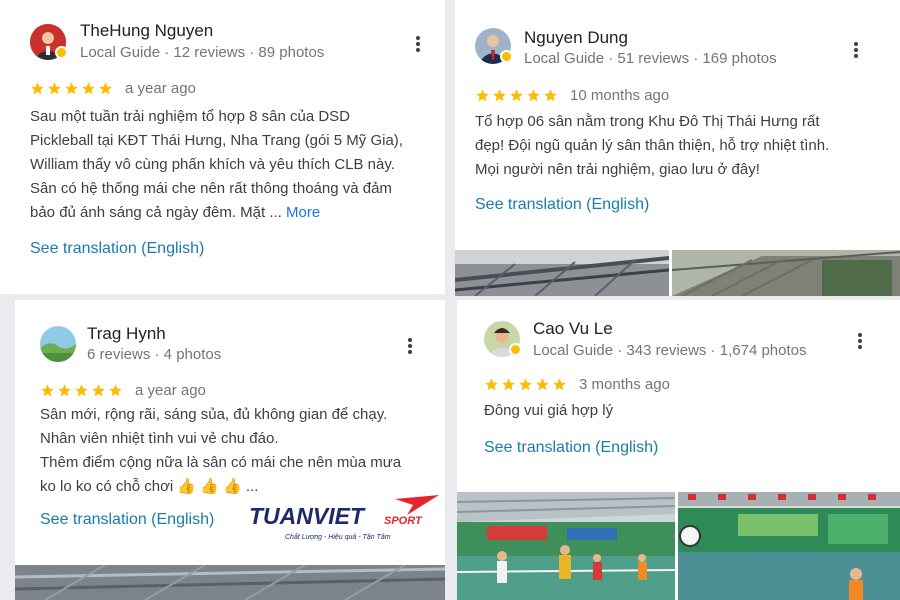  Describe the element at coordinates (620, 95) in the screenshot. I see `review-time: 10 months ago` at that location.